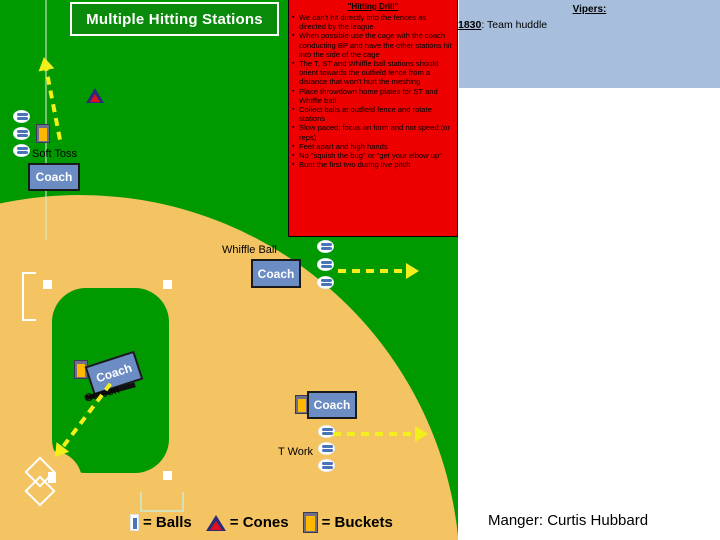 Image resolution: width=720 pixels, height=540 pixels. What do you see at coordinates (276, 273) in the screenshot?
I see `coach-box-whiffle-ball: Coach` at bounding box center [276, 273].